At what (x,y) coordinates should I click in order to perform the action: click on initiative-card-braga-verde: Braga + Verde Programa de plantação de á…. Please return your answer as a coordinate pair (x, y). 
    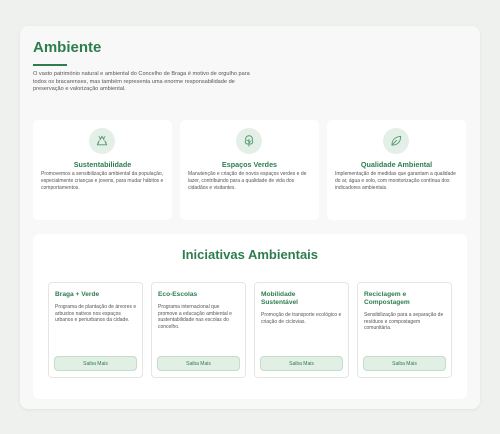
    Looking at the image, I should click on (95, 330).